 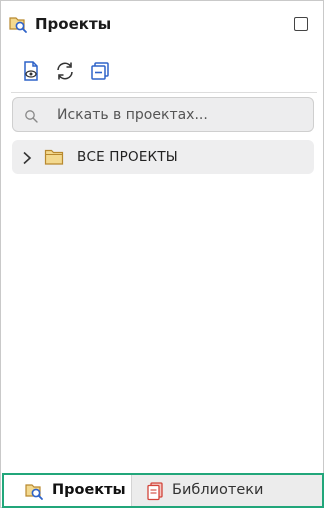 What do you see at coordinates (162, 71) in the screenshot?
I see `panel-toolbar` at bounding box center [162, 71].